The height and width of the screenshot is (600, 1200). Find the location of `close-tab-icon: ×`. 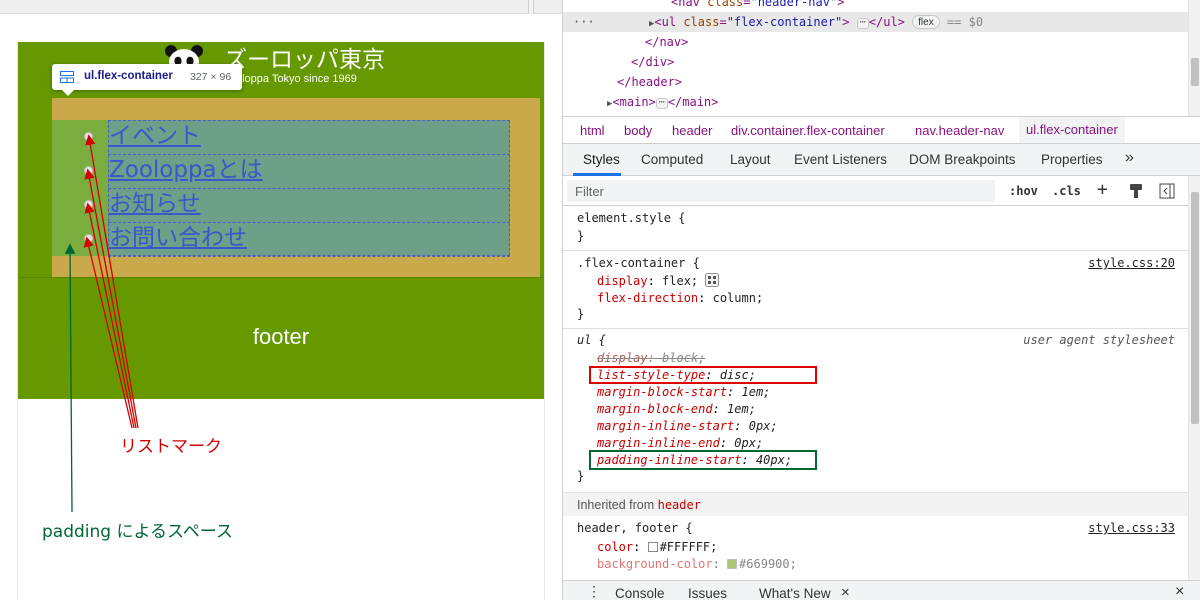

close-tab-icon: × is located at coordinates (845, 592).